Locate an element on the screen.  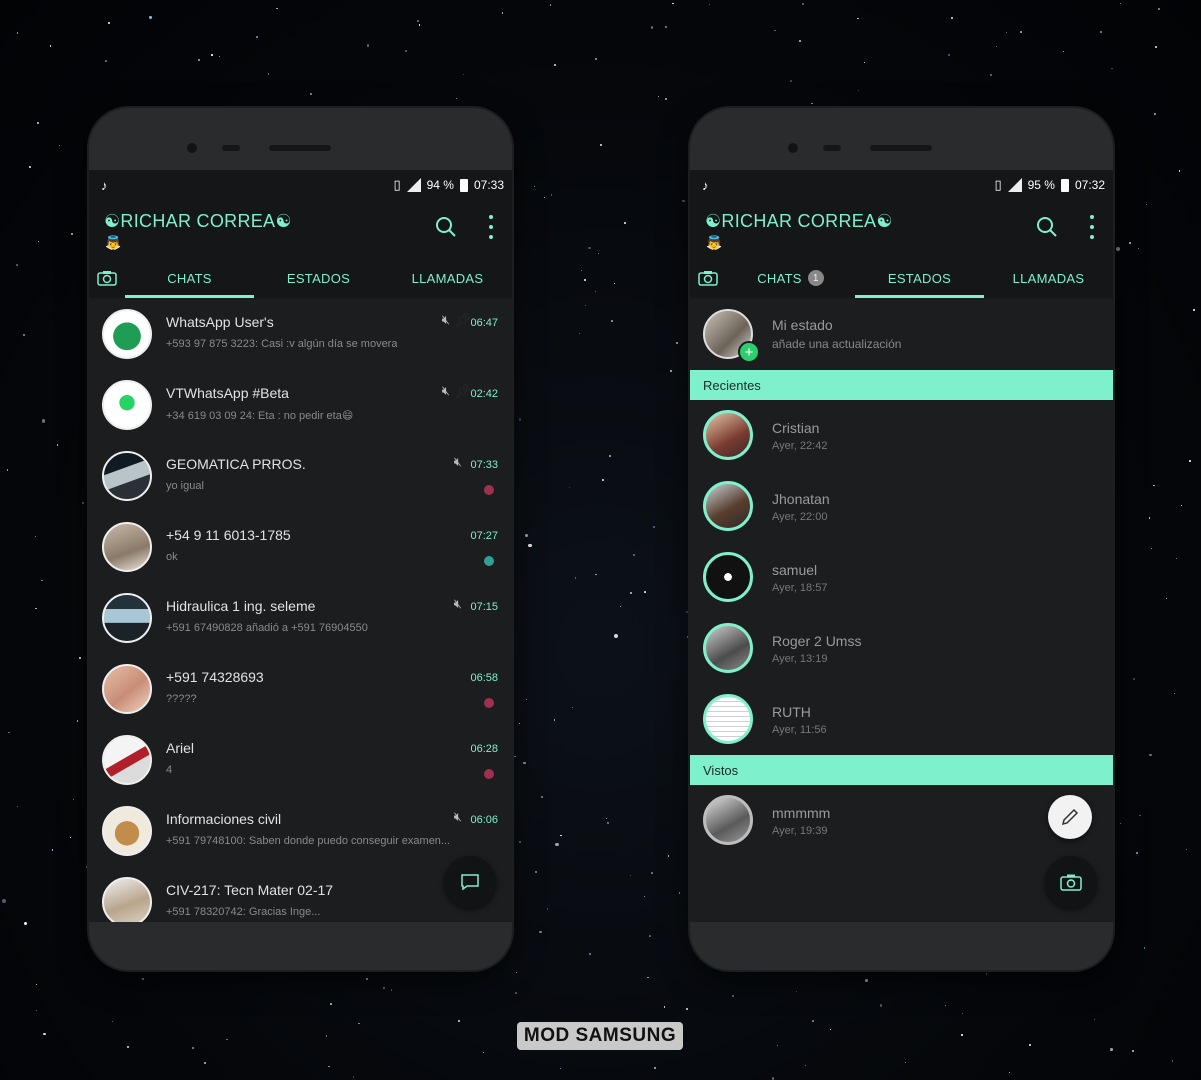
app-bar: ☯RICHAR CORREA☯ 👼 is located at coordinates (300, 229).